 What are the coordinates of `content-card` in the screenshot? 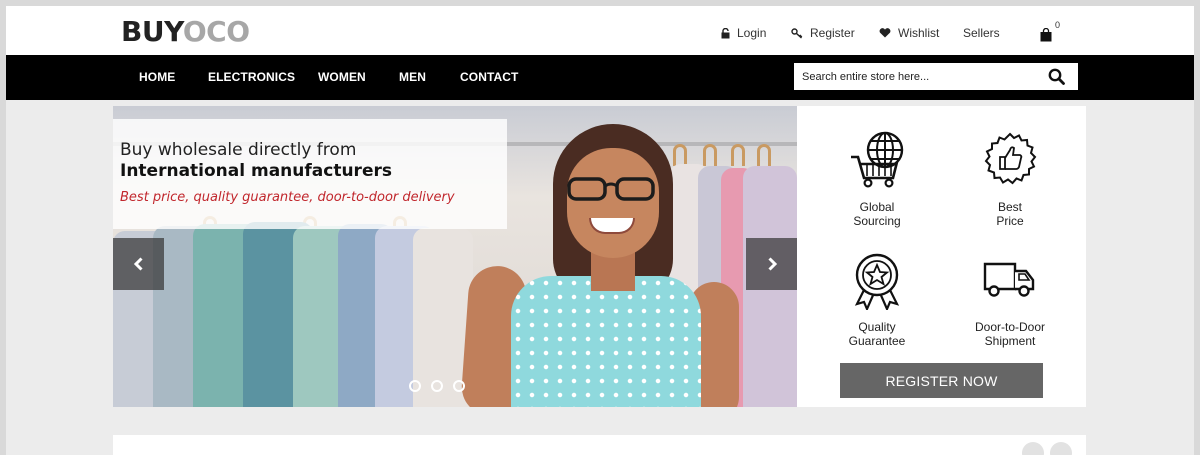 It's located at (599, 445).